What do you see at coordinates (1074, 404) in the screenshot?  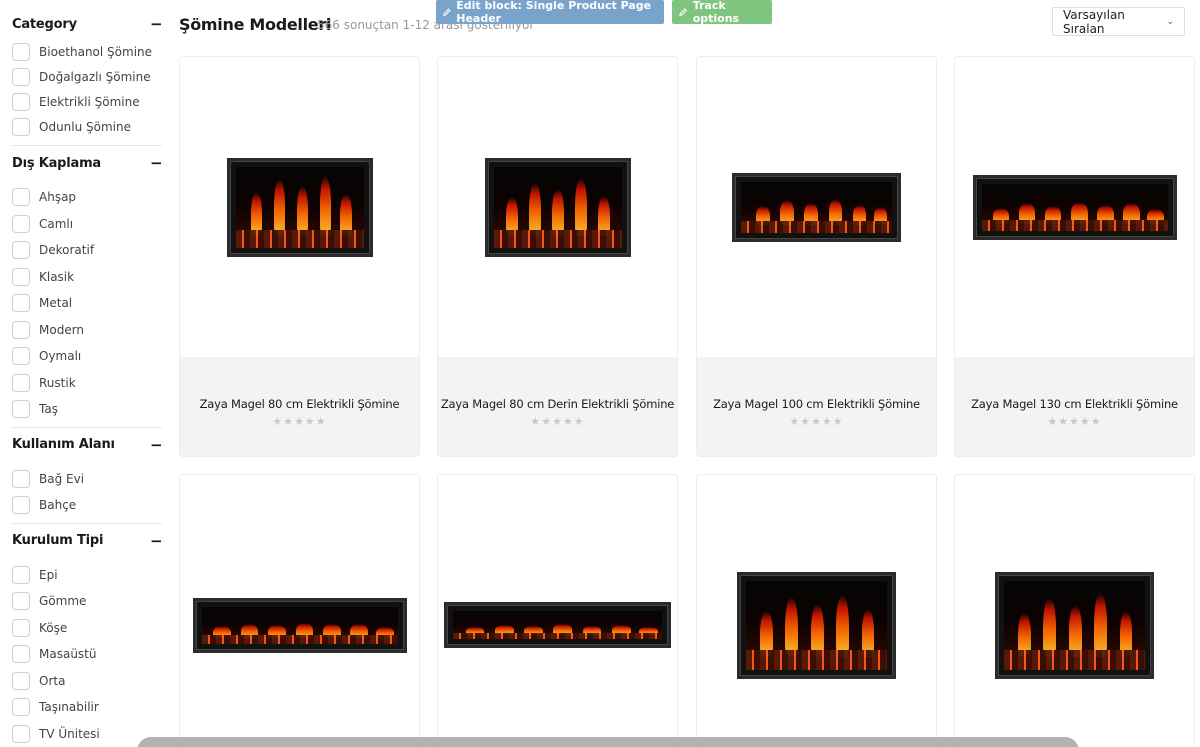 I see `product-name: Zaya Magel 130 cm Elektrikli Şömine` at bounding box center [1074, 404].